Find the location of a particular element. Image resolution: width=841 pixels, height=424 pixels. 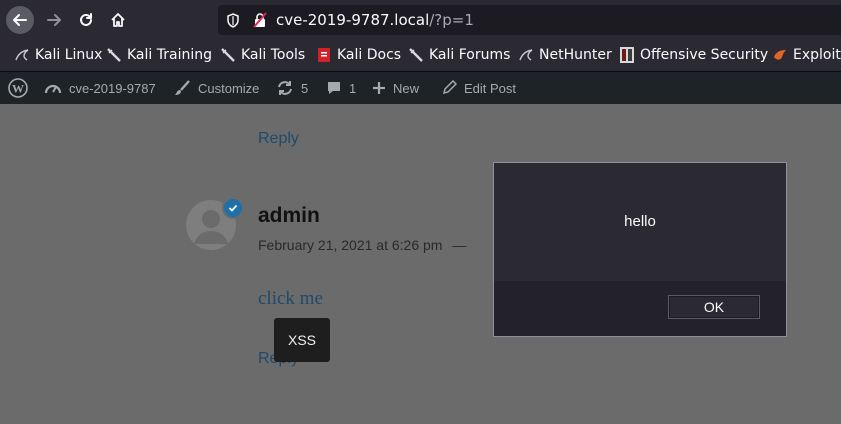

comment-author: admin is located at coordinates (289, 216).